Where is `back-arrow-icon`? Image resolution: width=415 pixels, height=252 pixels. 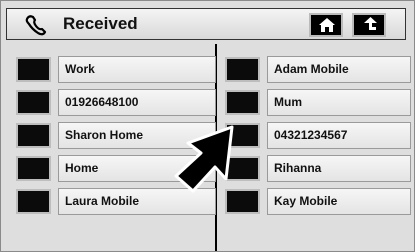 back-arrow-icon is located at coordinates (370, 23).